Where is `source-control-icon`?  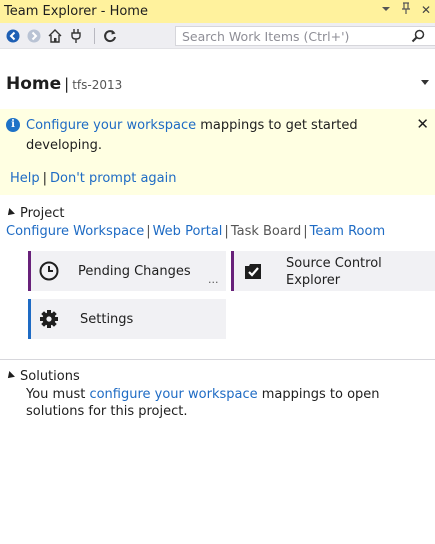
source-control-icon is located at coordinates (253, 272).